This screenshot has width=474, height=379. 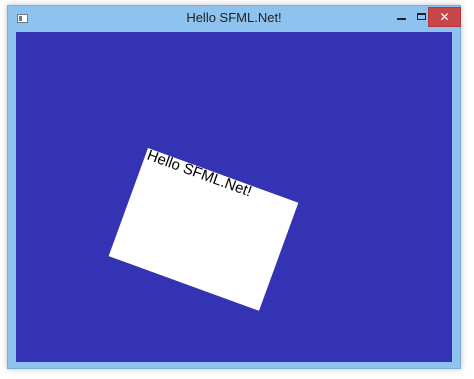 I want to click on minimize-button, so click(x=401, y=17).